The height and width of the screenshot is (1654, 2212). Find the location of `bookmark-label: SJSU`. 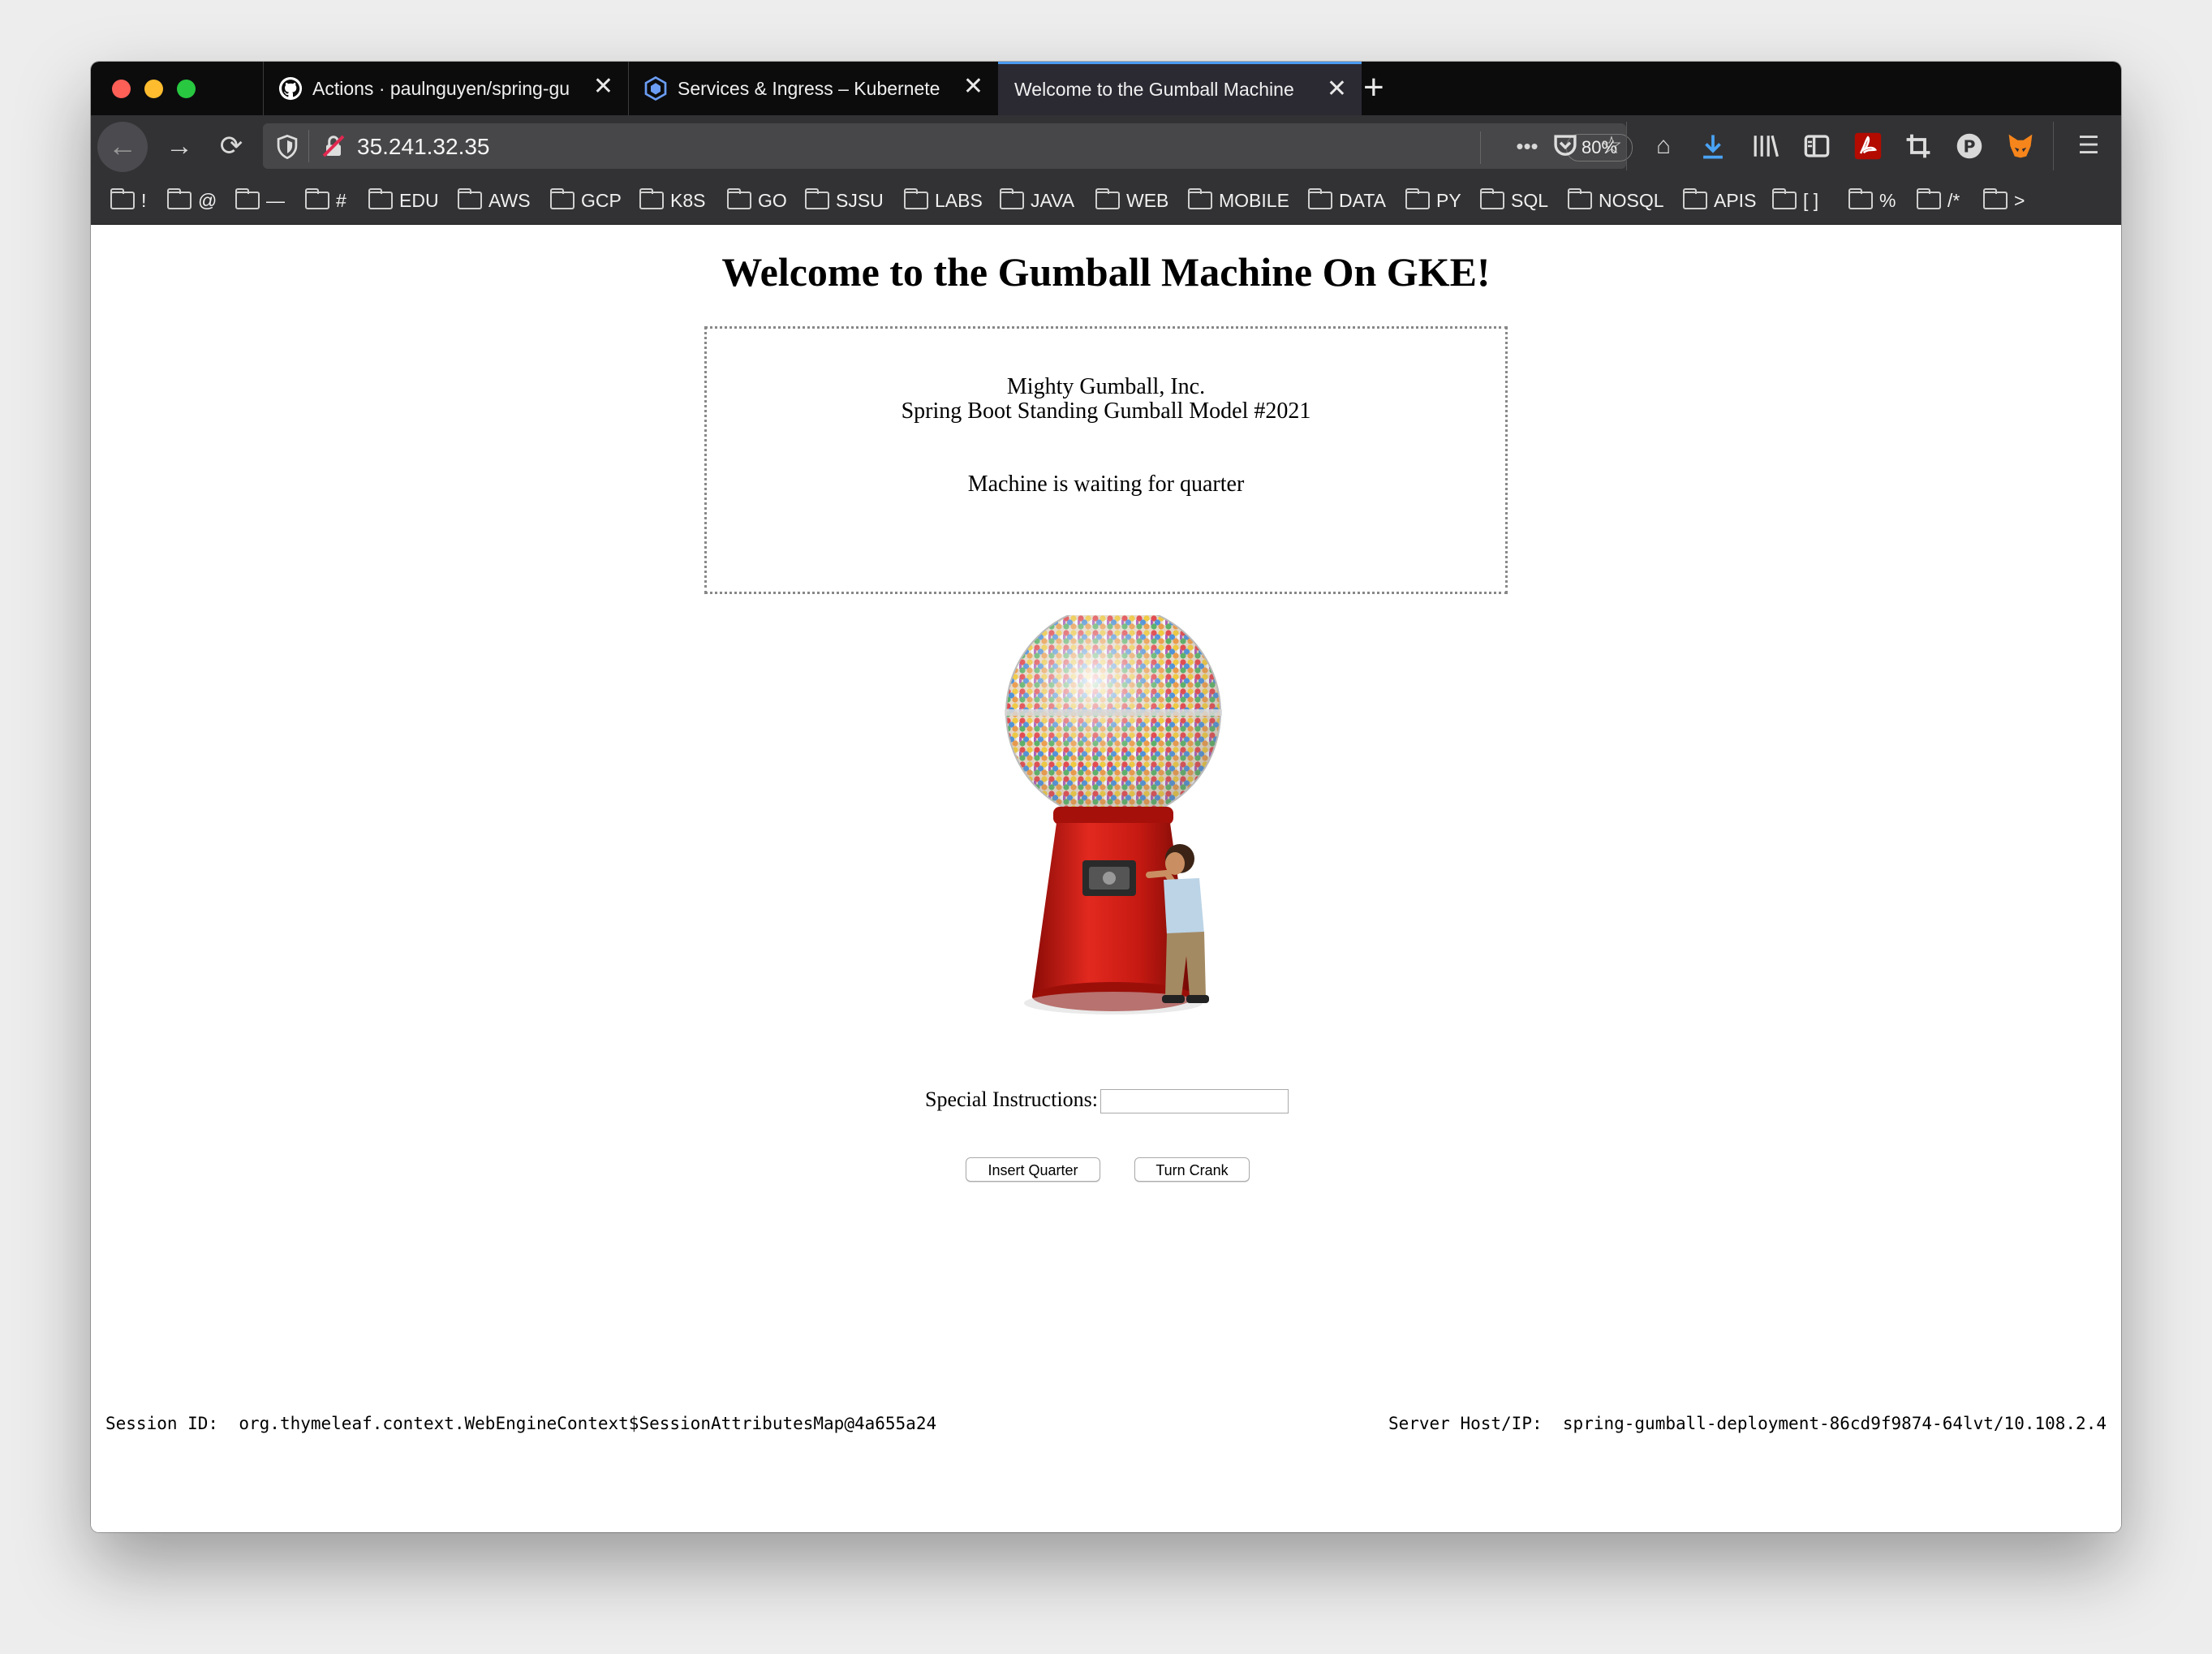

bookmark-label: SJSU is located at coordinates (860, 200).